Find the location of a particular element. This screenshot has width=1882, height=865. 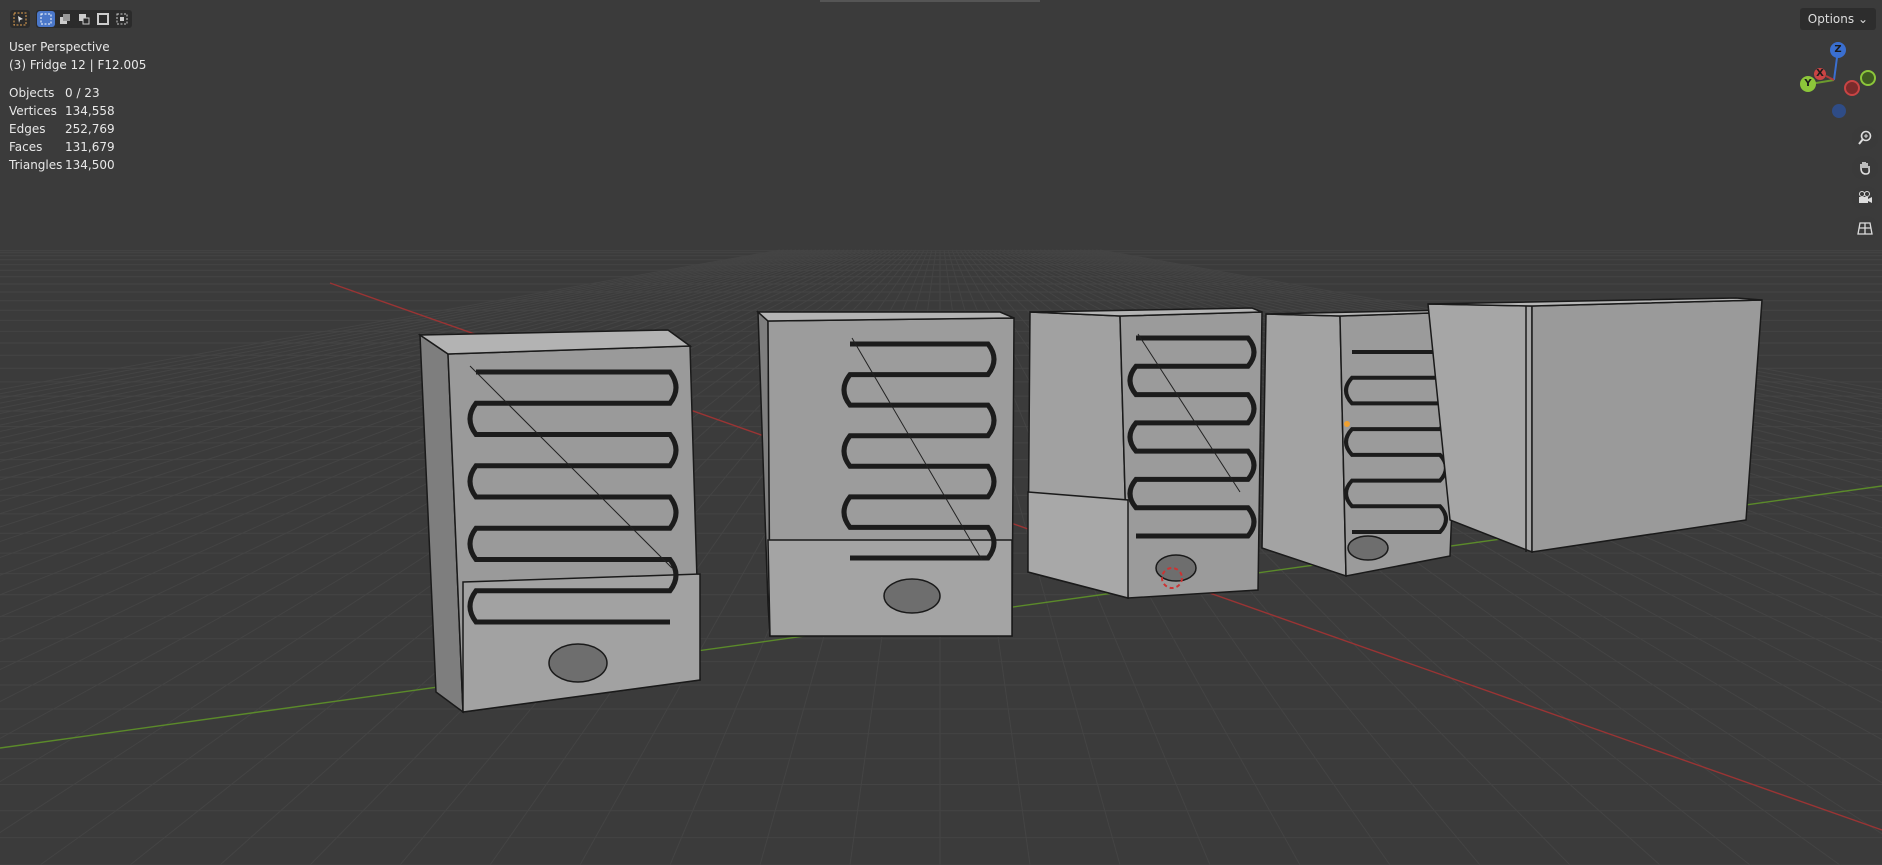

gizmo-x-axis: X is located at coordinates (1820, 74).